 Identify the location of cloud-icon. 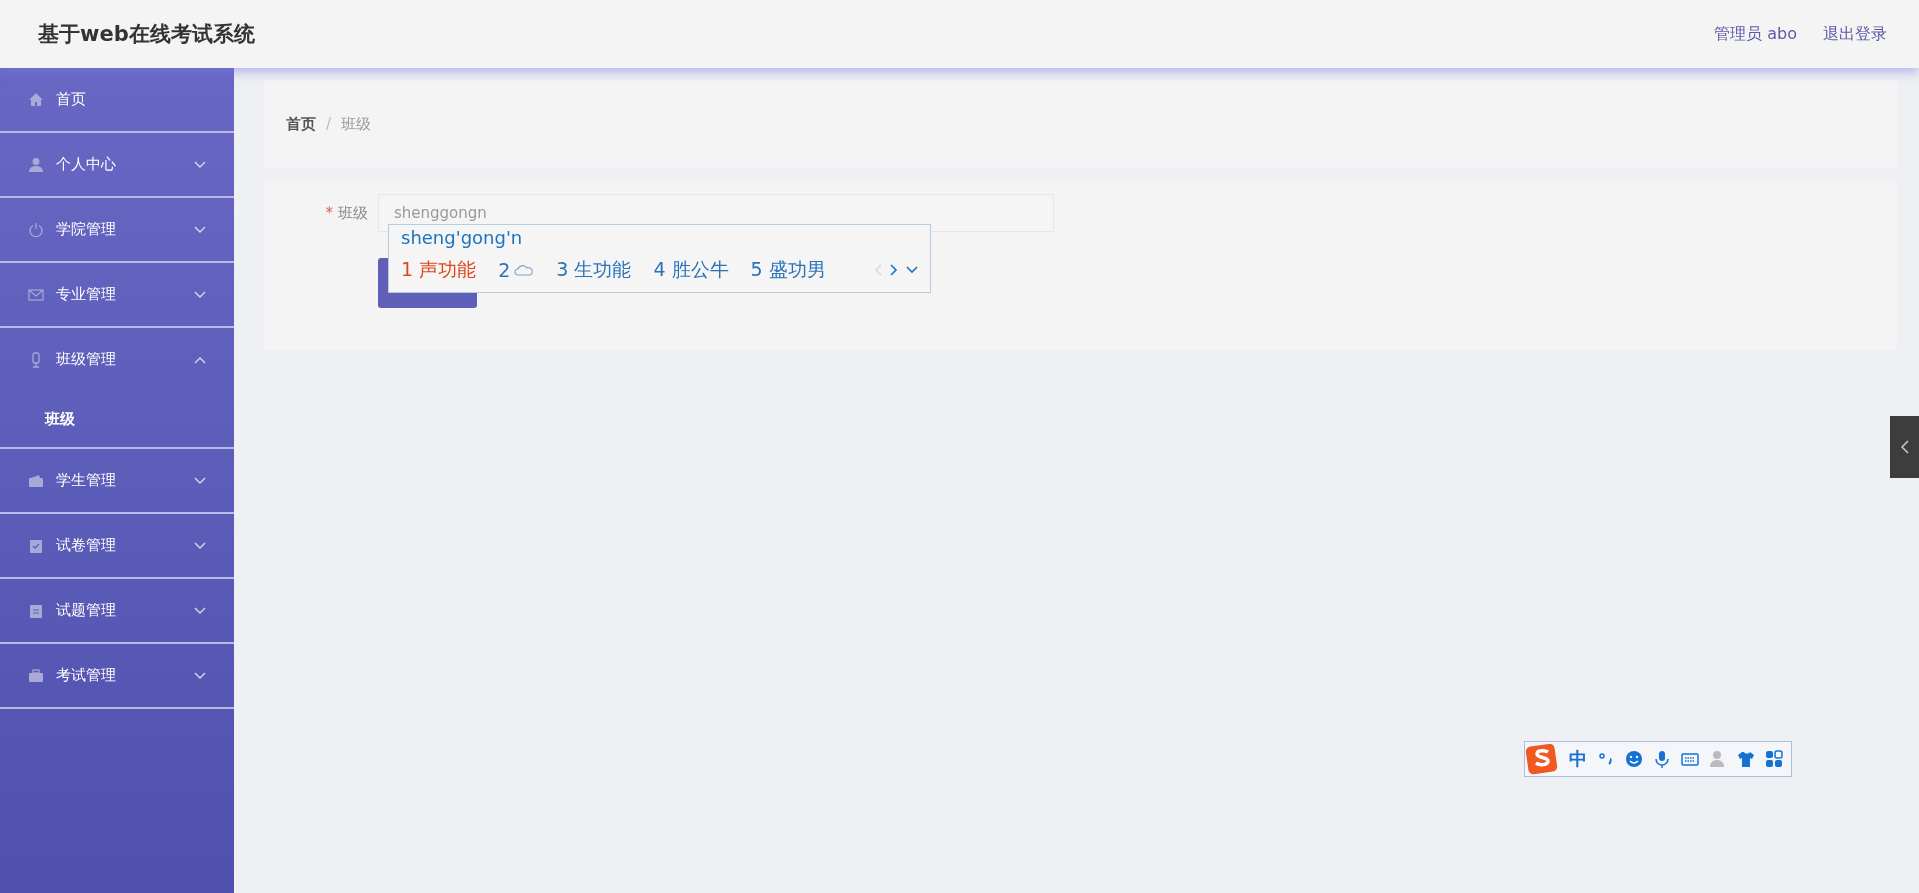
(524, 270).